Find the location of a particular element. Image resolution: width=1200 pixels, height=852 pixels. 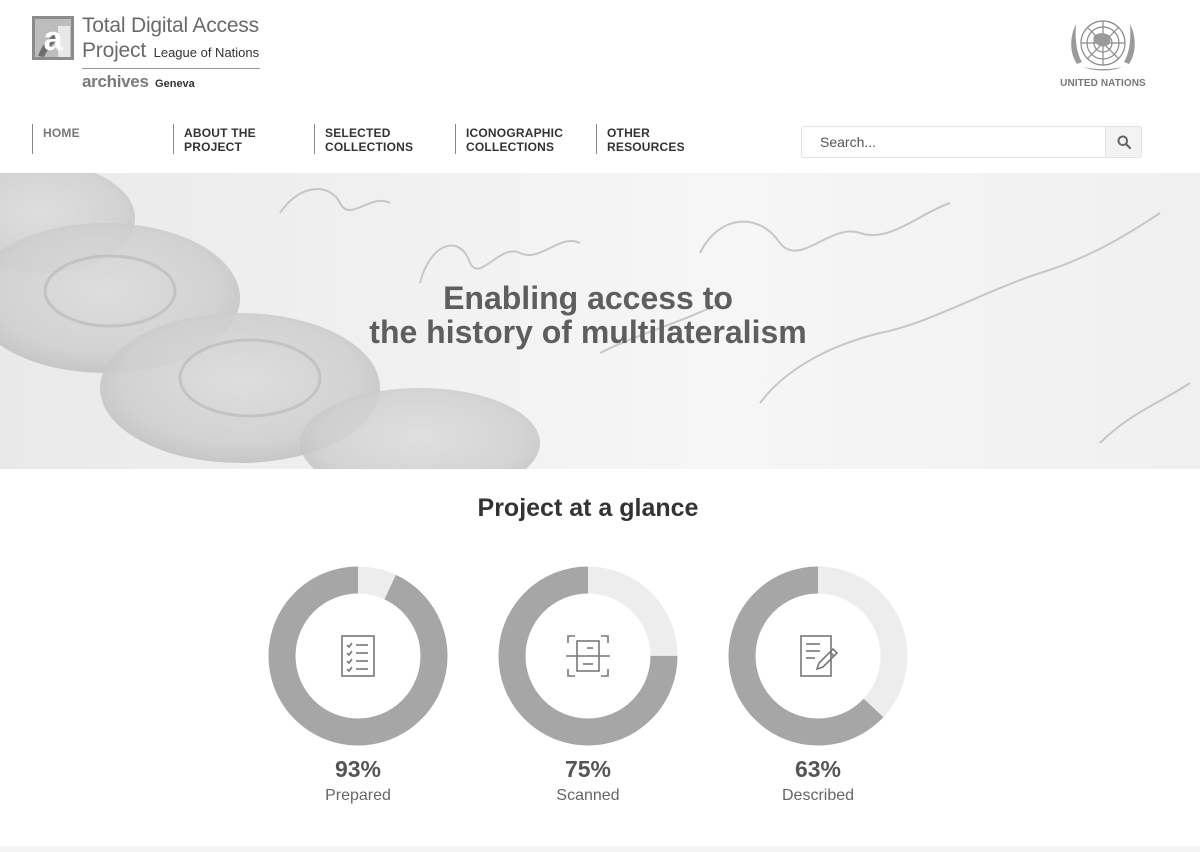

stat-prepared: 93% Prepared is located at coordinates (358, 685).